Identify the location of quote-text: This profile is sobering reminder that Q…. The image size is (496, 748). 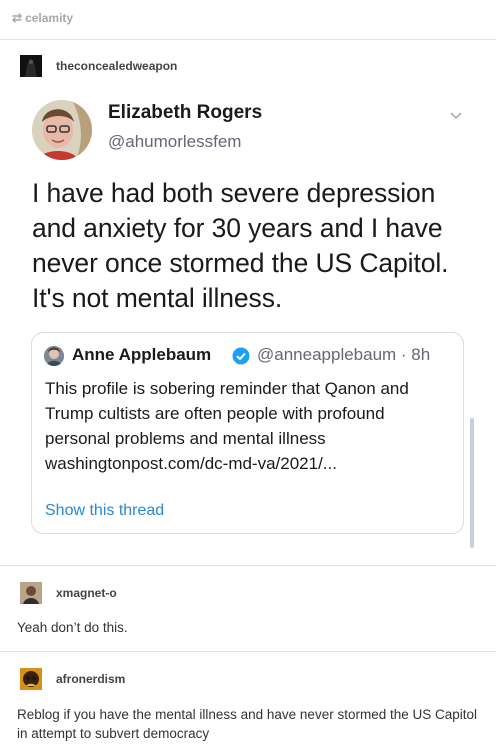
(247, 426).